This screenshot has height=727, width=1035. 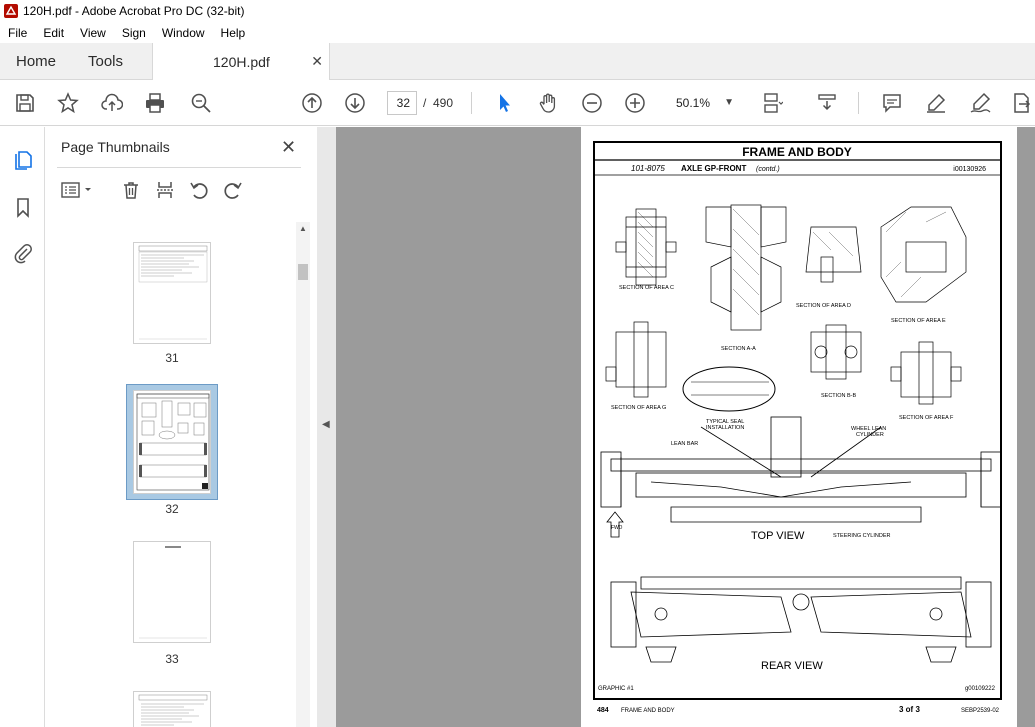 I want to click on pane-title: Page Thumbnails, so click(x=115, y=147).